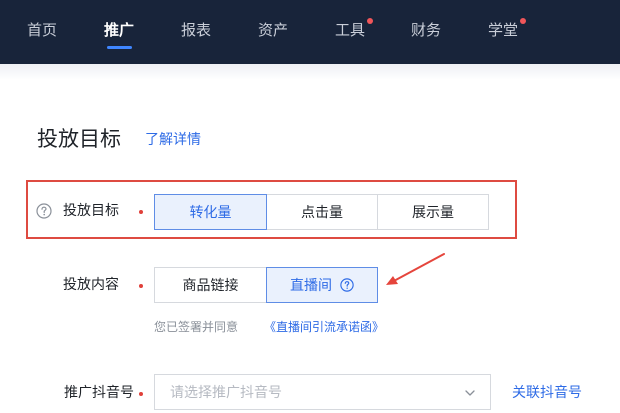 This screenshot has height=413, width=620. Describe the element at coordinates (119, 30) in the screenshot. I see `nav-item-promotion: 推广` at that location.